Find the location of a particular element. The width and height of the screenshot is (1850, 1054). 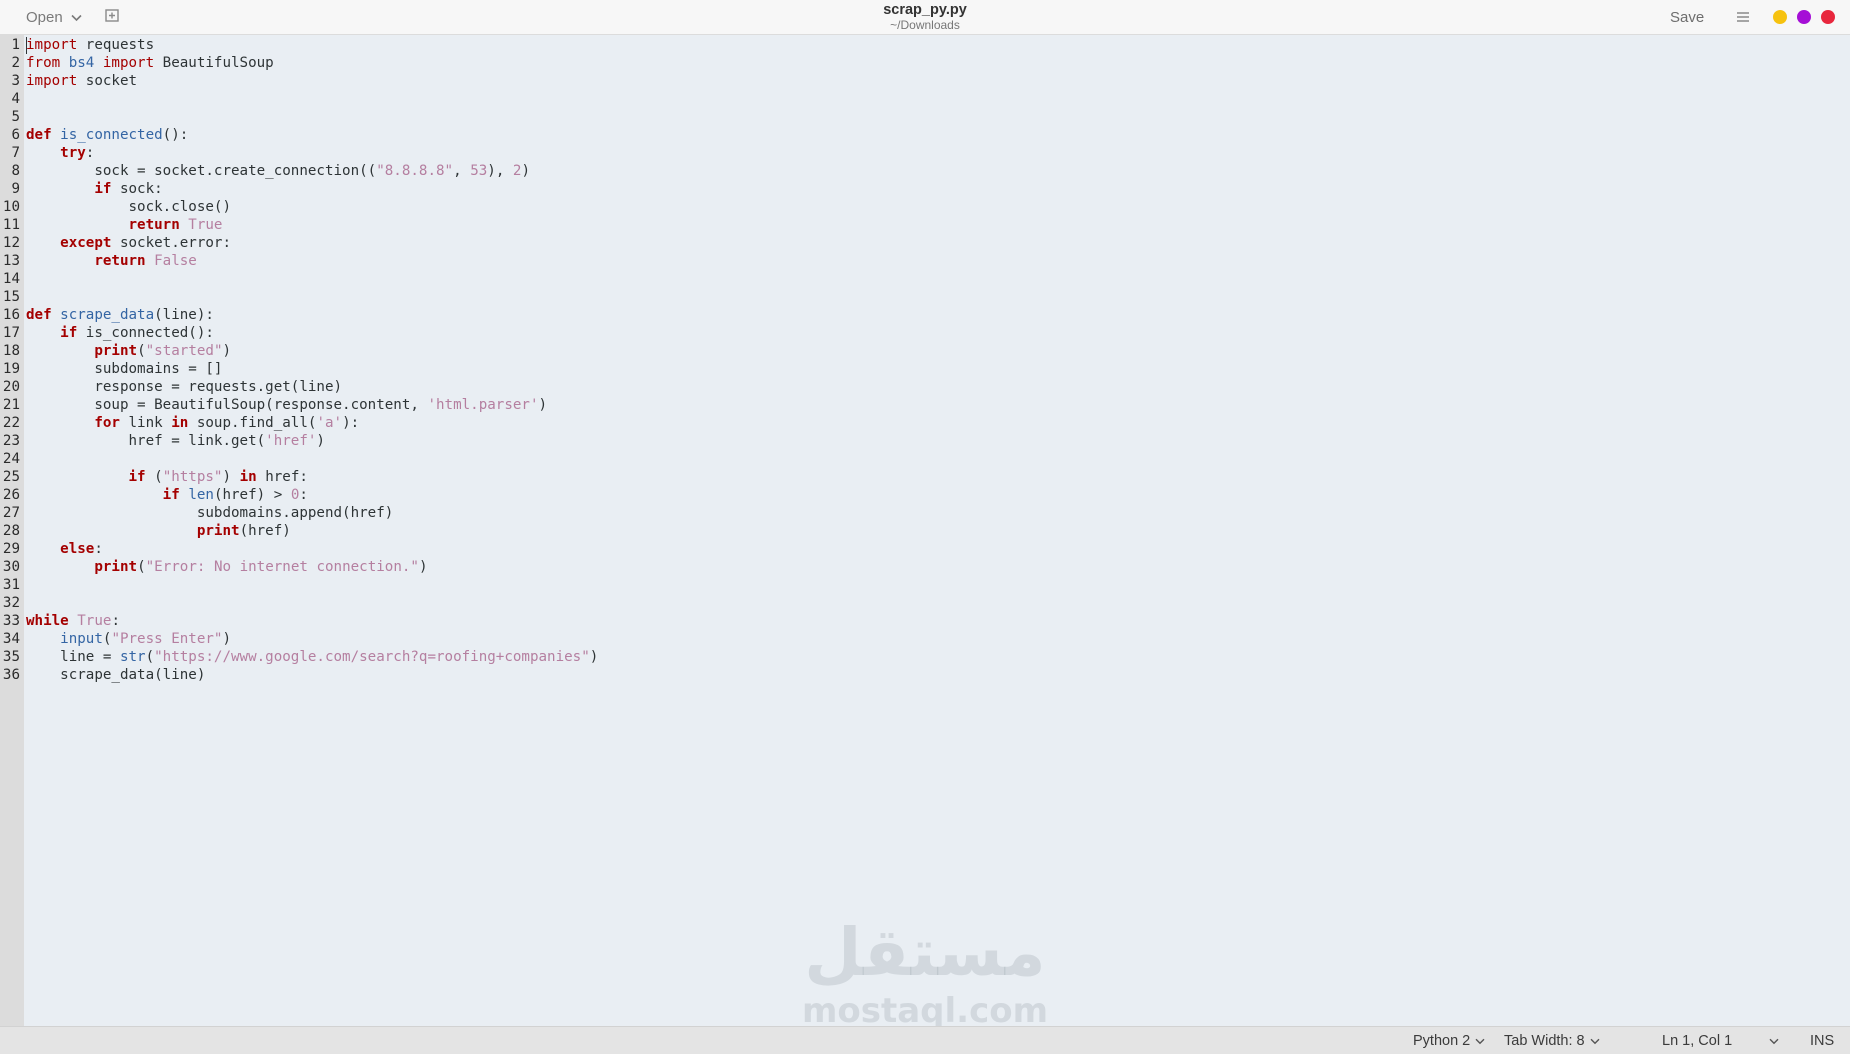

code-token: scrape_data(line) is located at coordinates (116, 675).